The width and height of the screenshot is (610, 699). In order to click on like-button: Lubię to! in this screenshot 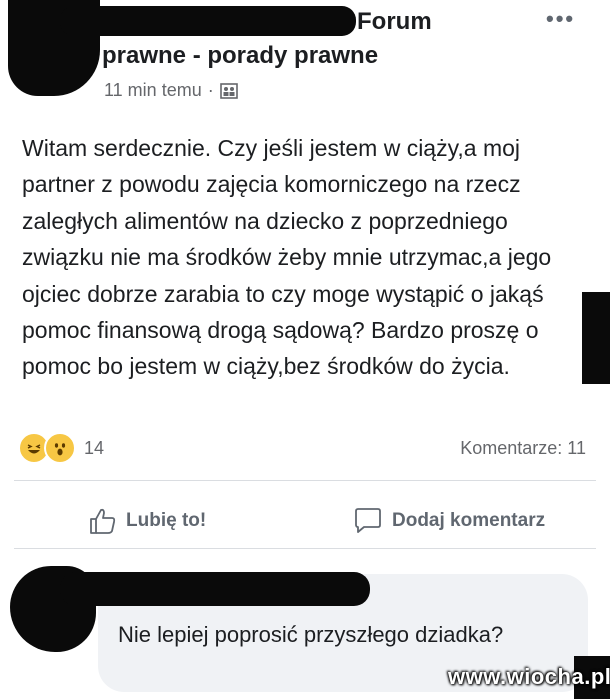, I will do `click(147, 521)`.